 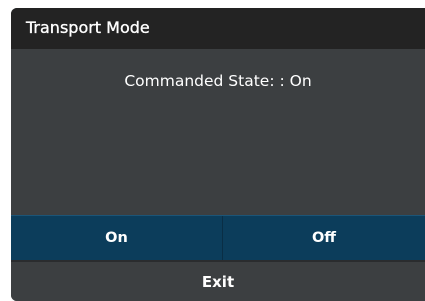 I want to click on off-button: Off, so click(x=324, y=238).